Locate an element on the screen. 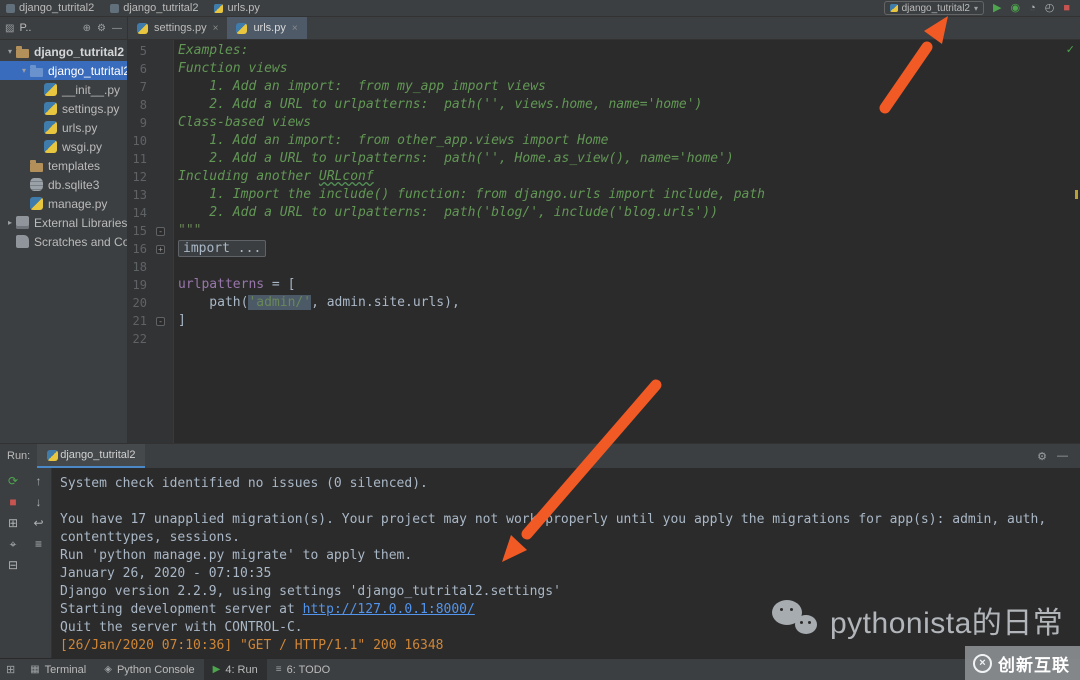  tree-item-db-sqlite3: db.sqlite3 is located at coordinates (63, 184).